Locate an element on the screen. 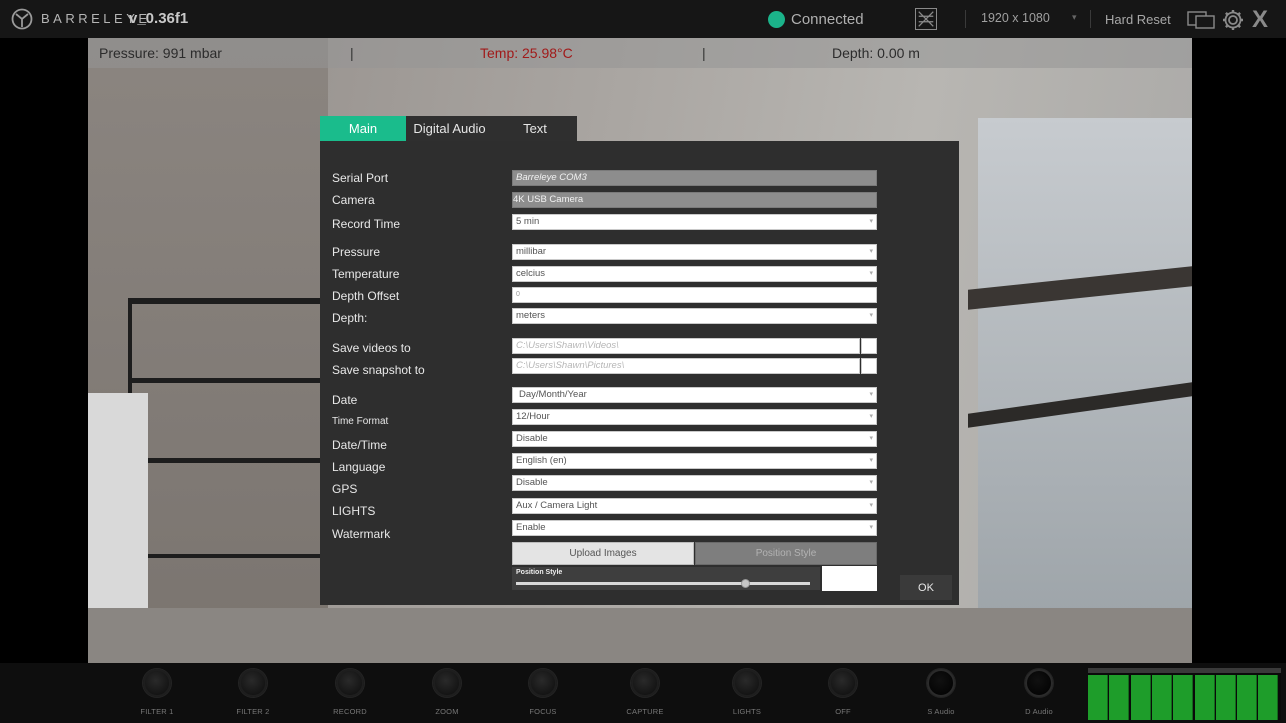 The image size is (1286, 723). close-icon: X is located at coordinates (1260, 20).